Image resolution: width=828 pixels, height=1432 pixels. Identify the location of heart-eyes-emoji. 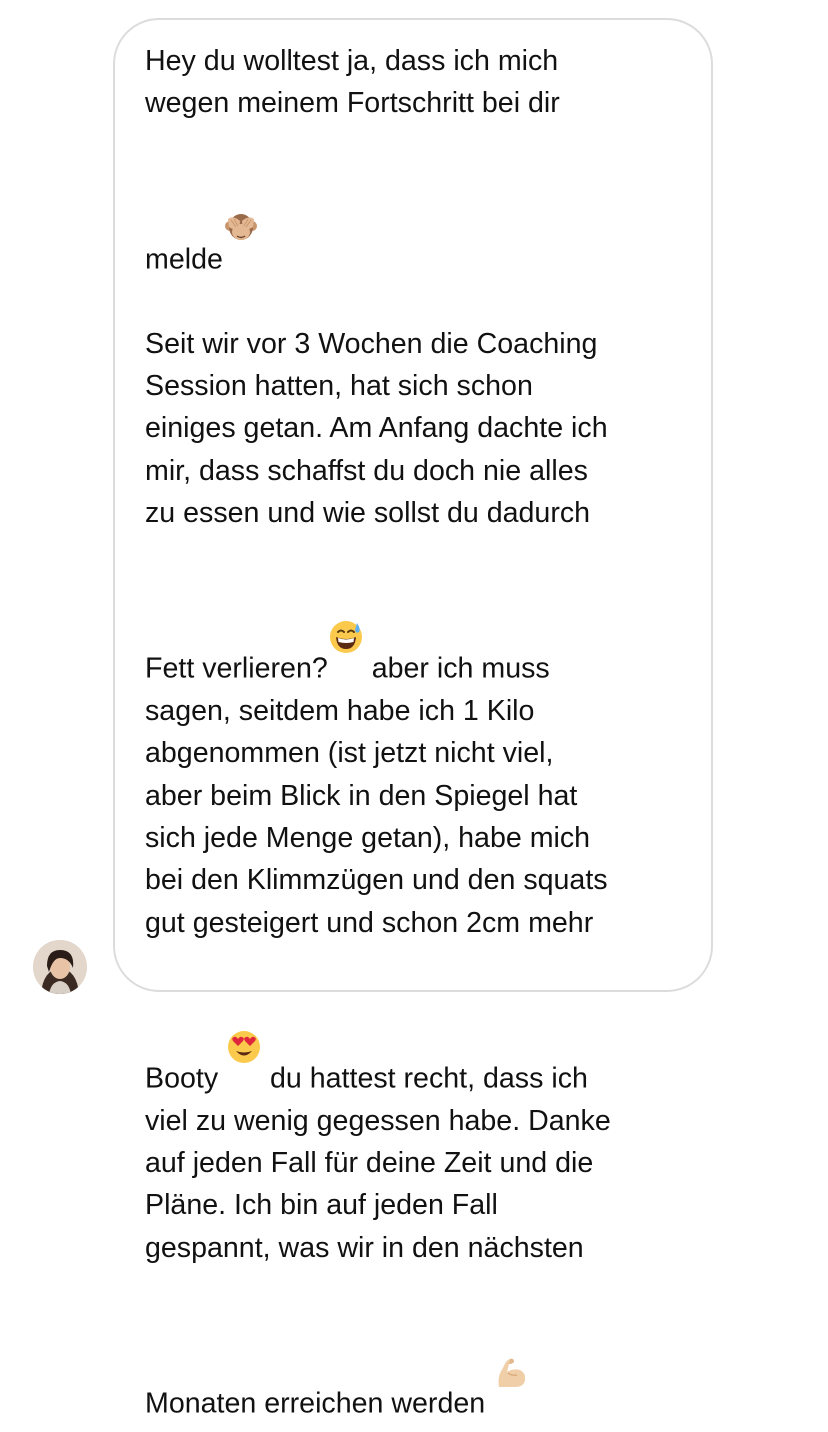
(244, 1003).